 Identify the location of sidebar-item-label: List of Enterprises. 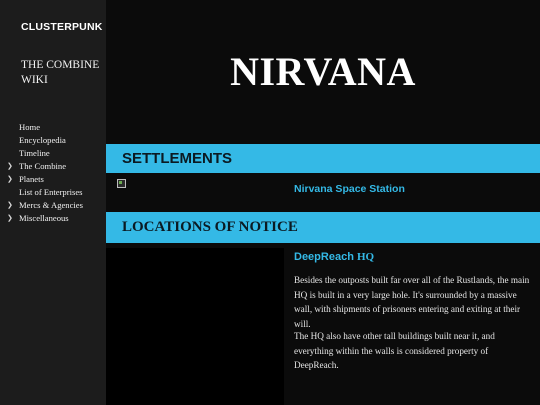
(51, 192).